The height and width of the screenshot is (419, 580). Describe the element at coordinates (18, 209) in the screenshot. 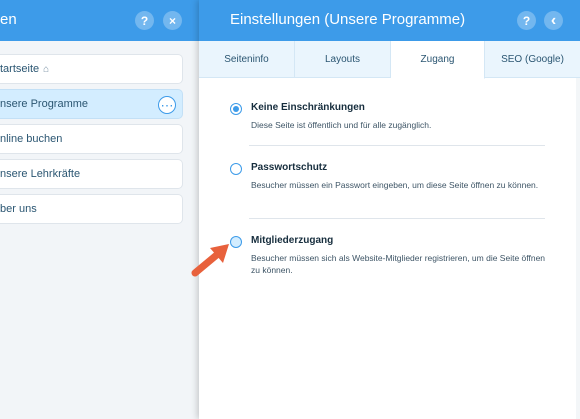

I see `page-item-label: ber uns` at that location.